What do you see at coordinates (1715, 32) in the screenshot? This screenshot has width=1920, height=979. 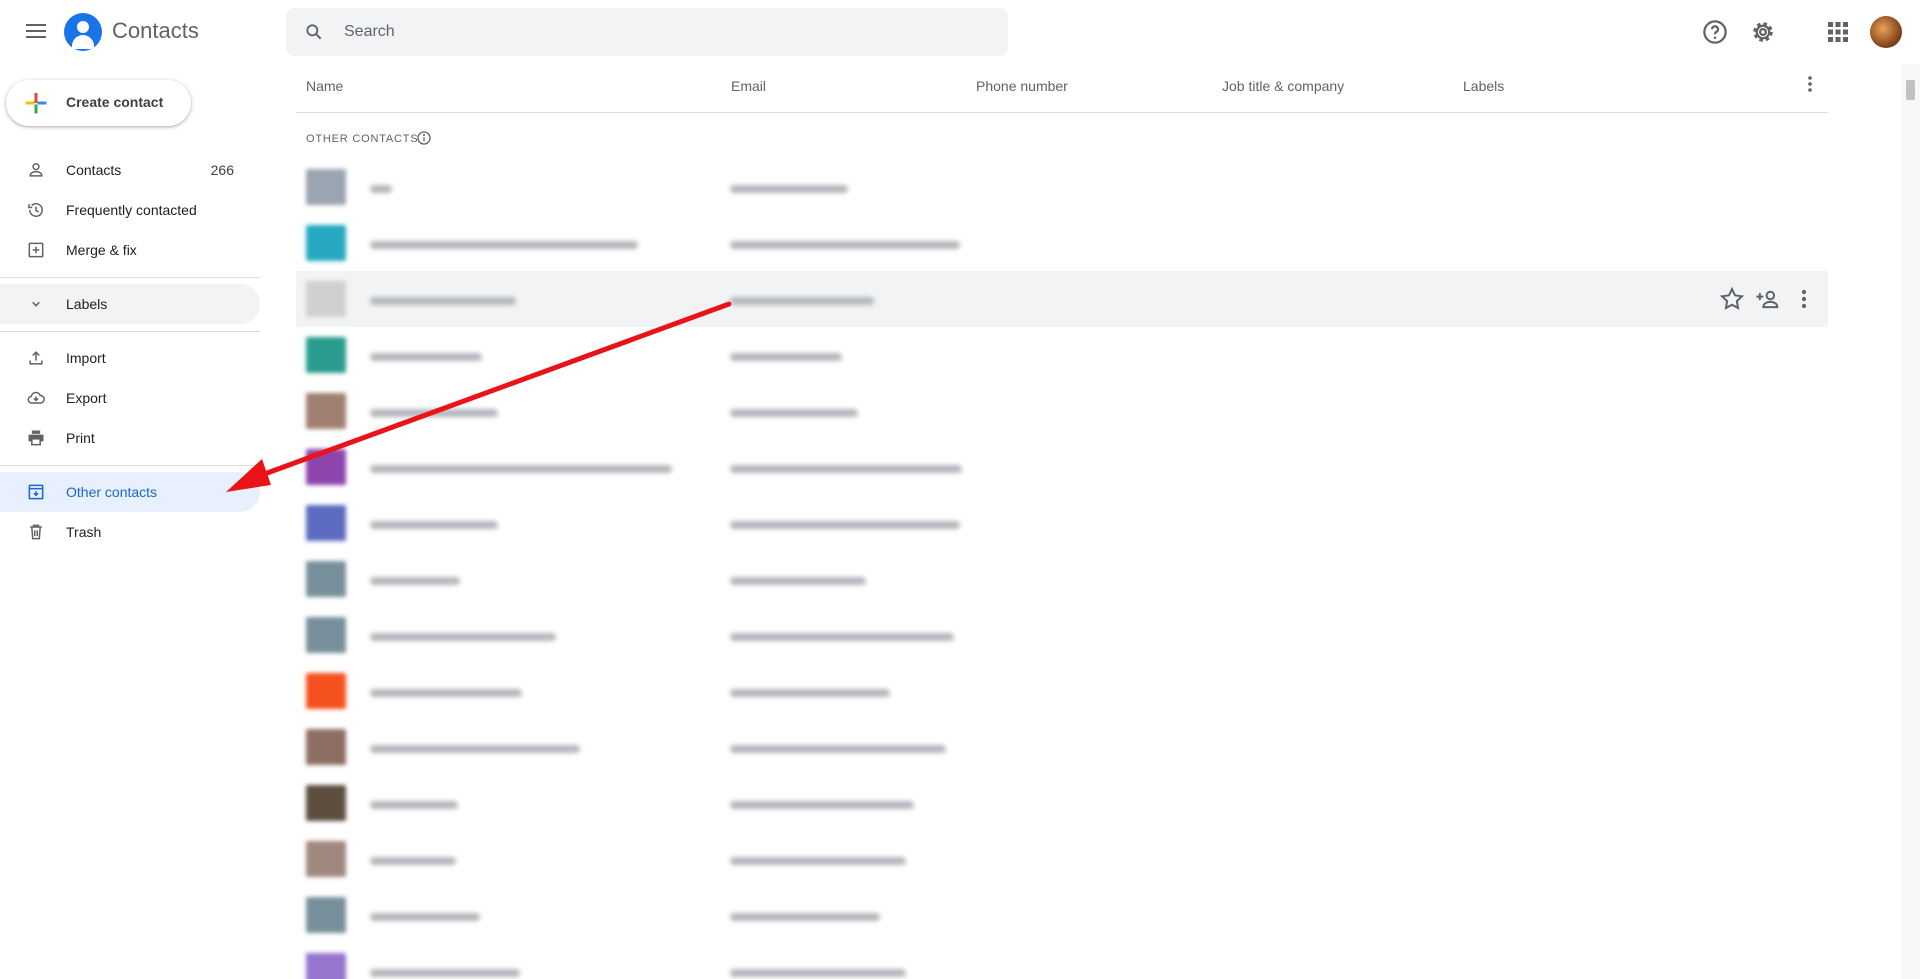 I see `help-icon` at bounding box center [1715, 32].